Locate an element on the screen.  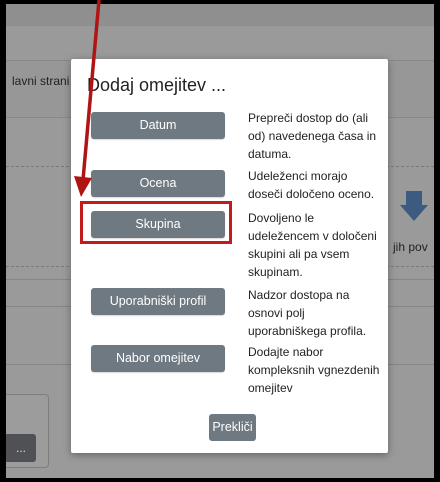
cancel-button: Prekliči is located at coordinates (232, 427).